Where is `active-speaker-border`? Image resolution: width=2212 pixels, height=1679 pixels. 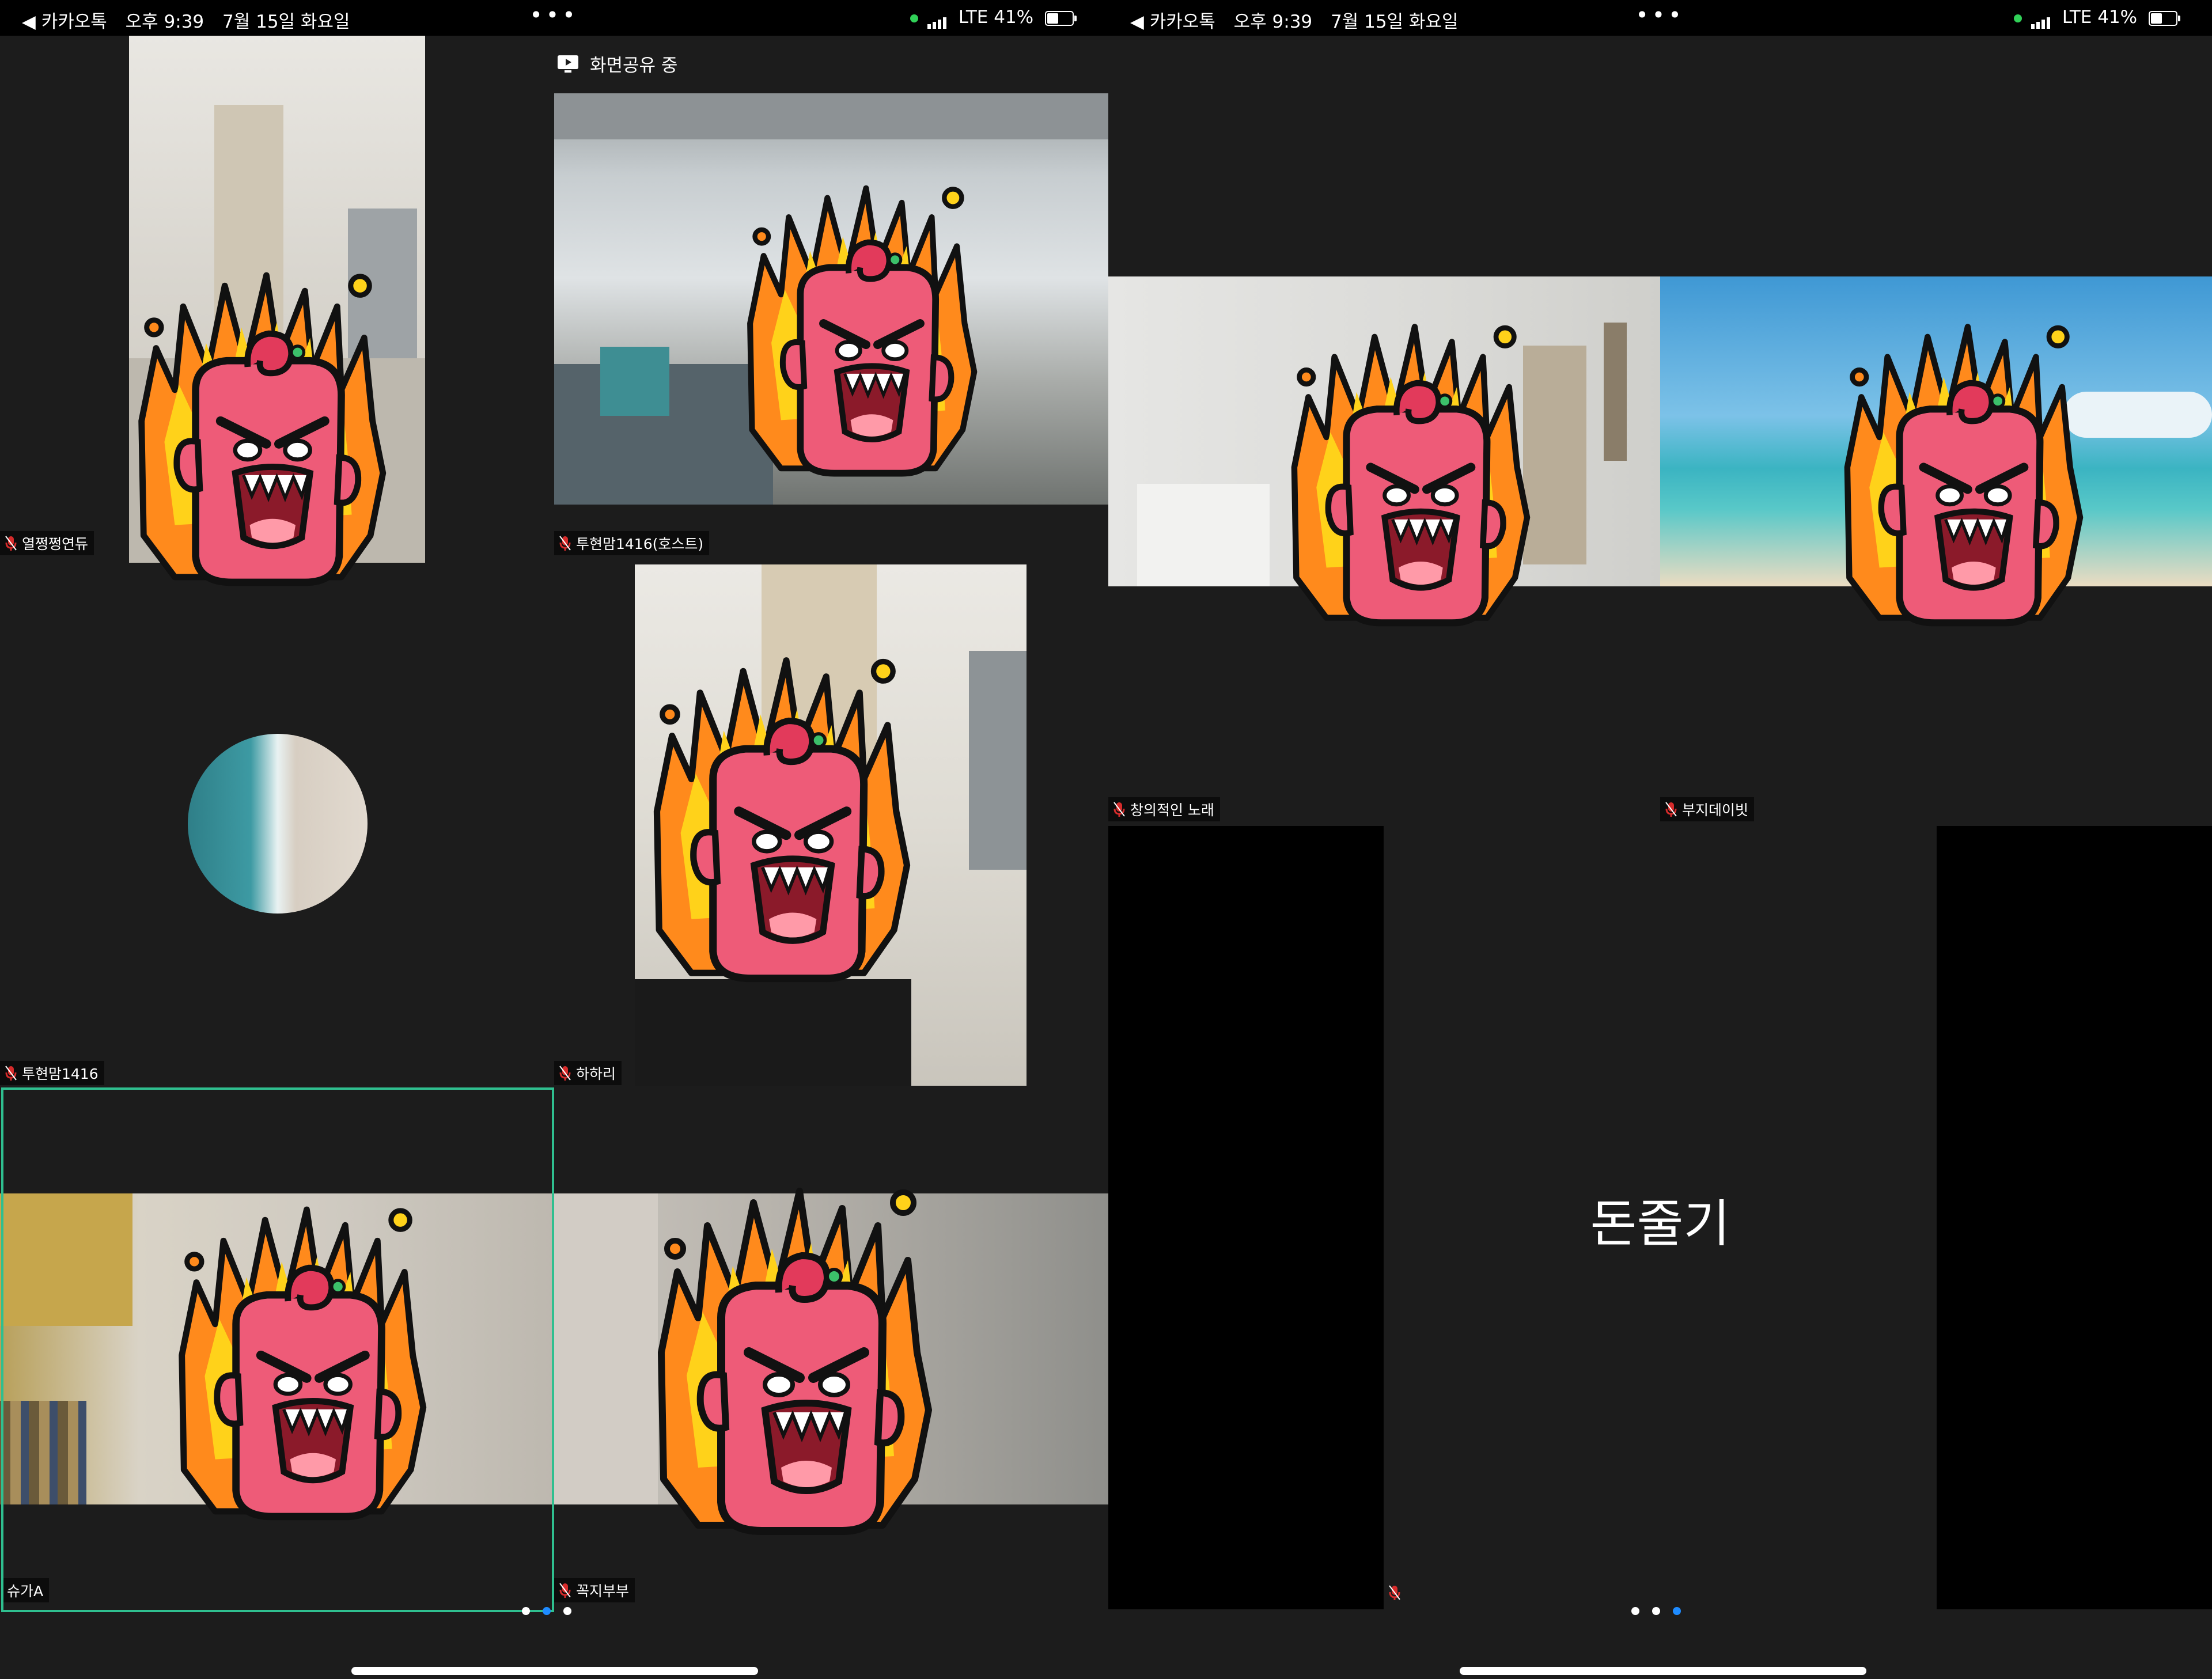
active-speaker-border is located at coordinates (277, 1350).